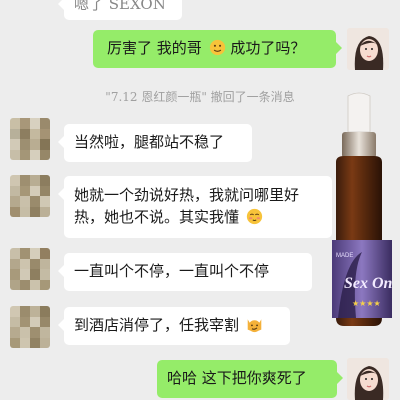 This screenshot has width=400, height=400. Describe the element at coordinates (149, 142) in the screenshot. I see `message-text: 当然啦，腿都站不稳了` at that location.